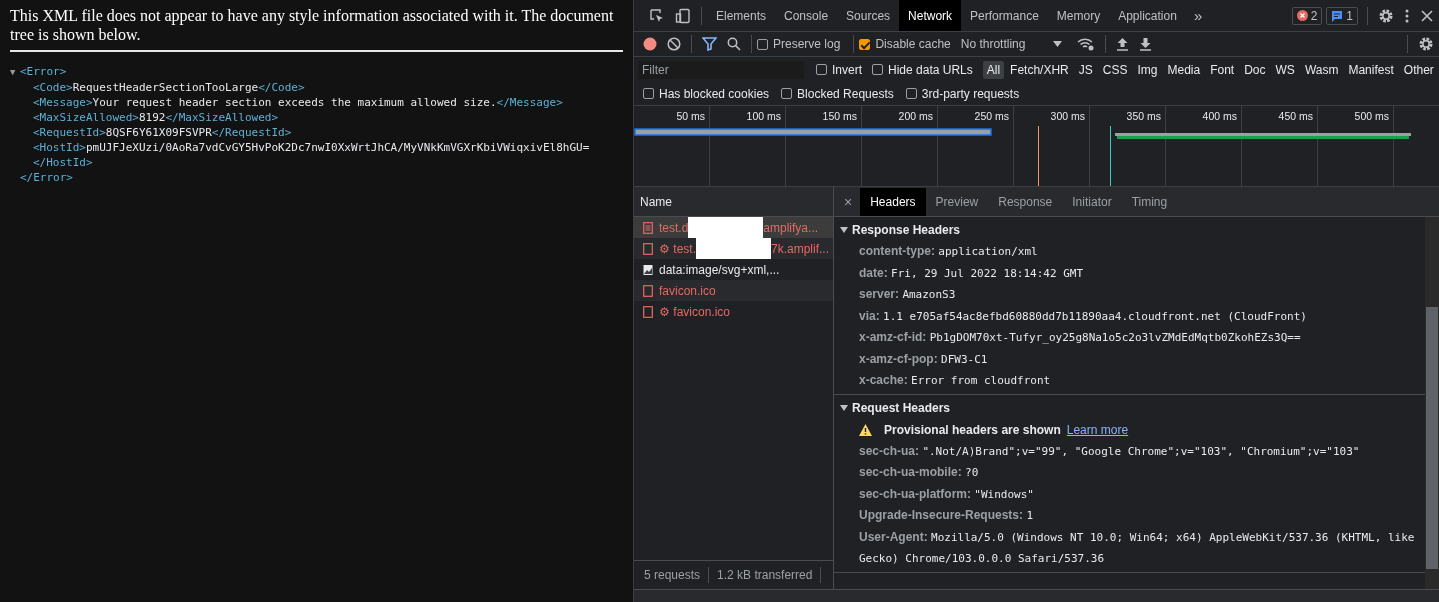 This screenshot has width=1439, height=602. Describe the element at coordinates (837, 93) in the screenshot. I see `filter-option-checkbox: Blocked Requests` at that location.